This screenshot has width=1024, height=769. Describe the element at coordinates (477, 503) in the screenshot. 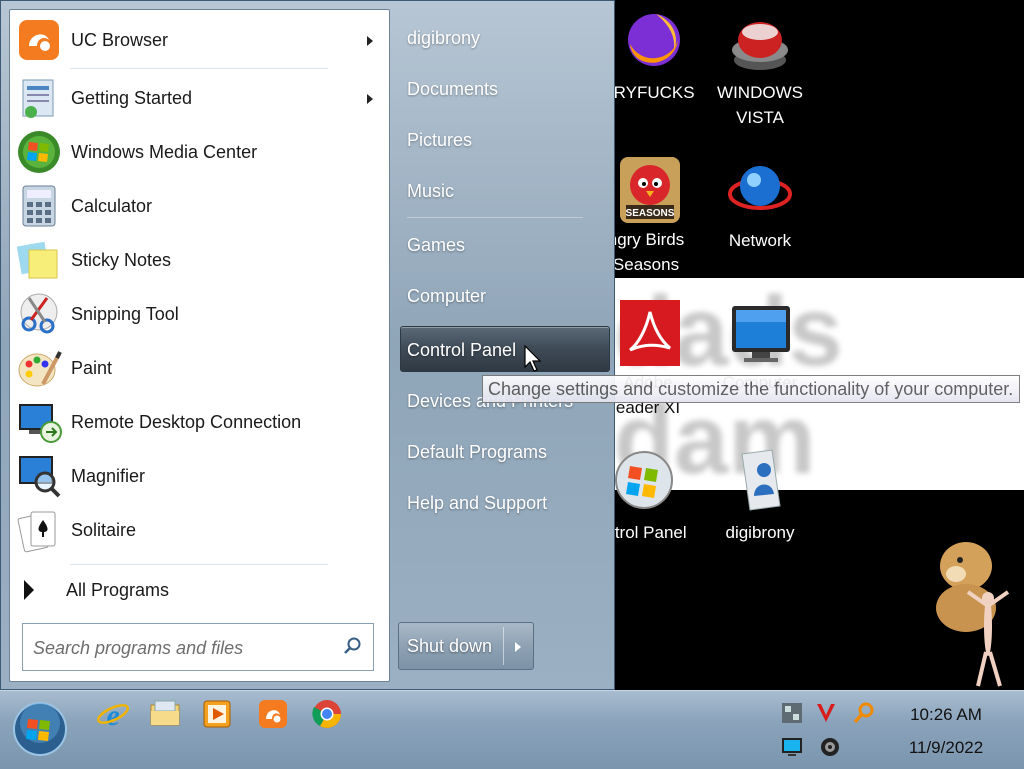

I see `place-help-support: Help and Support` at that location.